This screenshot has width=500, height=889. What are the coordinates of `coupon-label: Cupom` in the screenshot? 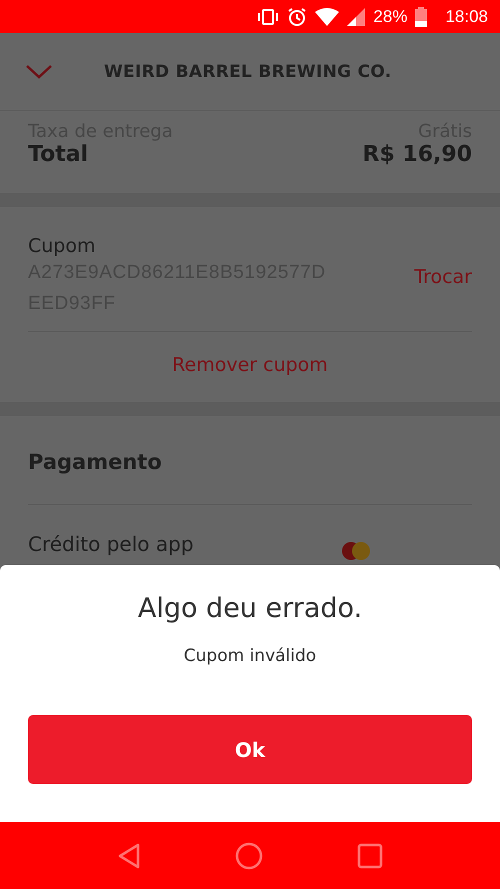 It's located at (62, 246).